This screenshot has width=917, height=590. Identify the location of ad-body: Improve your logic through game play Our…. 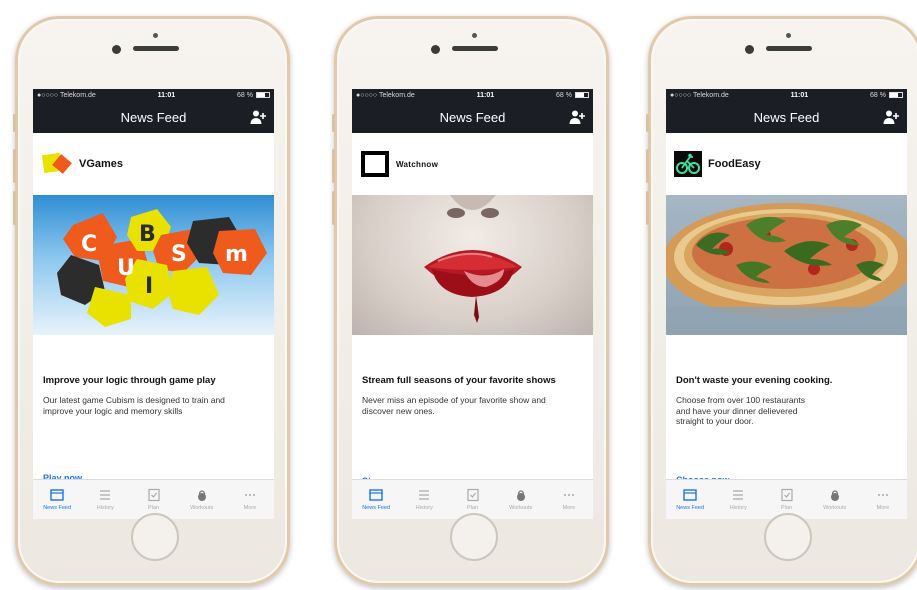
(153, 386).